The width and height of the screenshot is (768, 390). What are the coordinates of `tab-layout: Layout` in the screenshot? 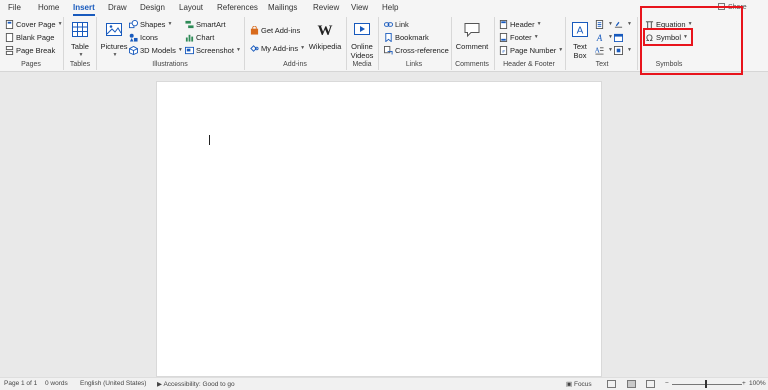 It's located at (191, 7).